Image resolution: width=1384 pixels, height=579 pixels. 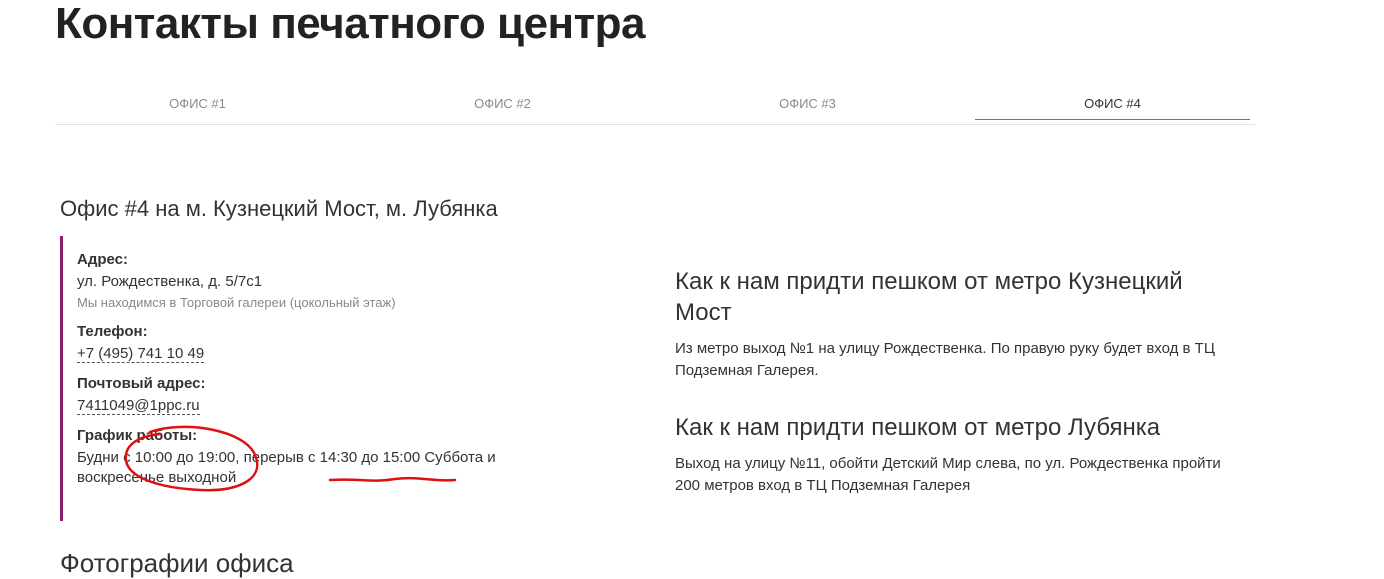 What do you see at coordinates (137, 435) in the screenshot?
I see `schedule-label: График работы:` at bounding box center [137, 435].